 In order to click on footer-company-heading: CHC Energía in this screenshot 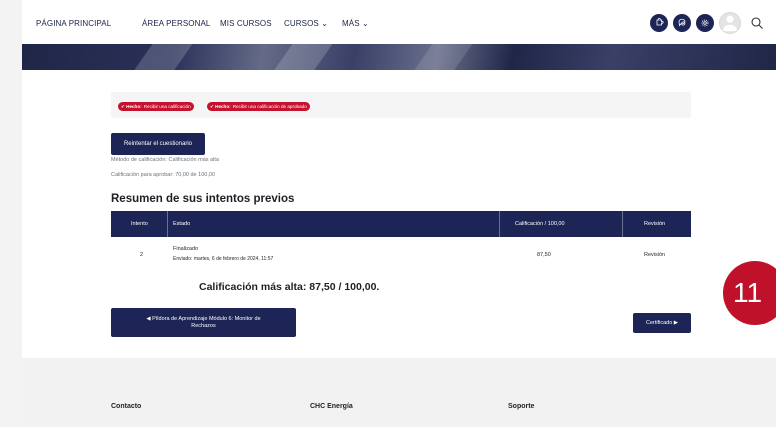, I will do `click(331, 406)`.